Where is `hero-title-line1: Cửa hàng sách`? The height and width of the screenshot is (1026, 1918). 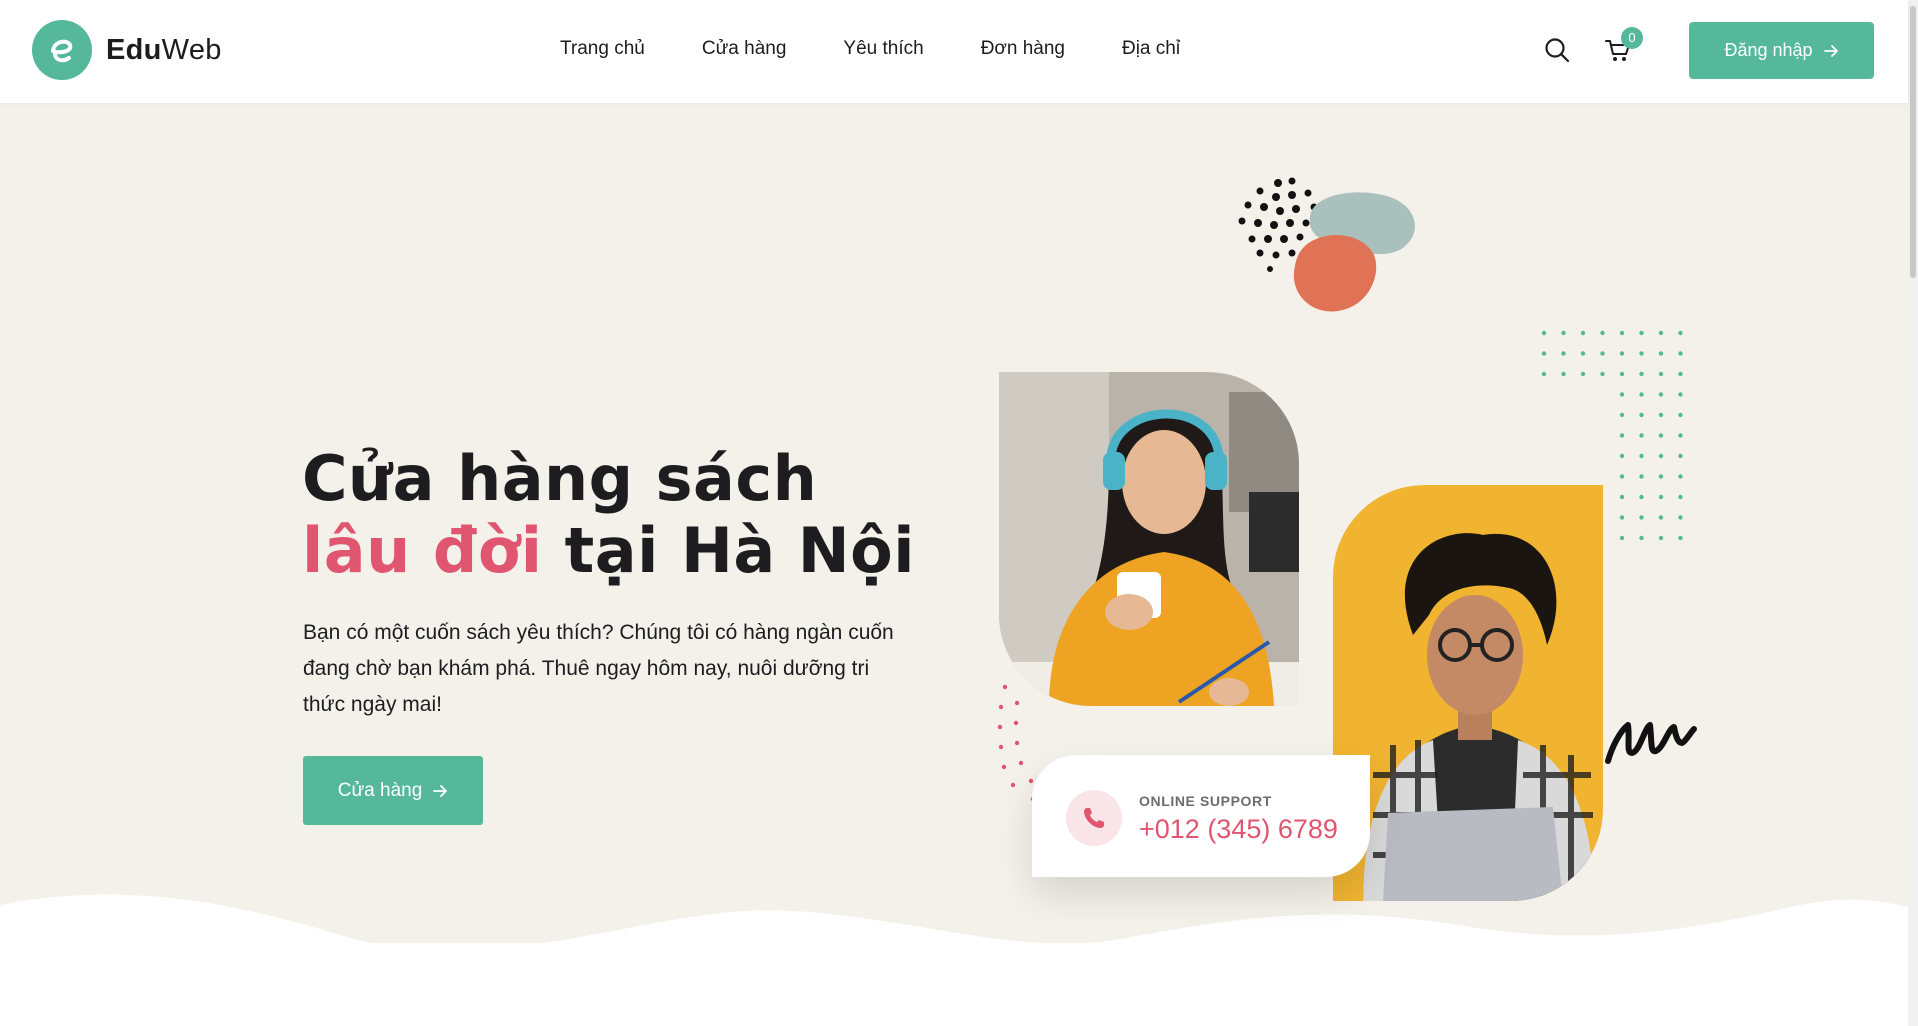
hero-title-line1: Cửa hàng sách is located at coordinates (560, 478).